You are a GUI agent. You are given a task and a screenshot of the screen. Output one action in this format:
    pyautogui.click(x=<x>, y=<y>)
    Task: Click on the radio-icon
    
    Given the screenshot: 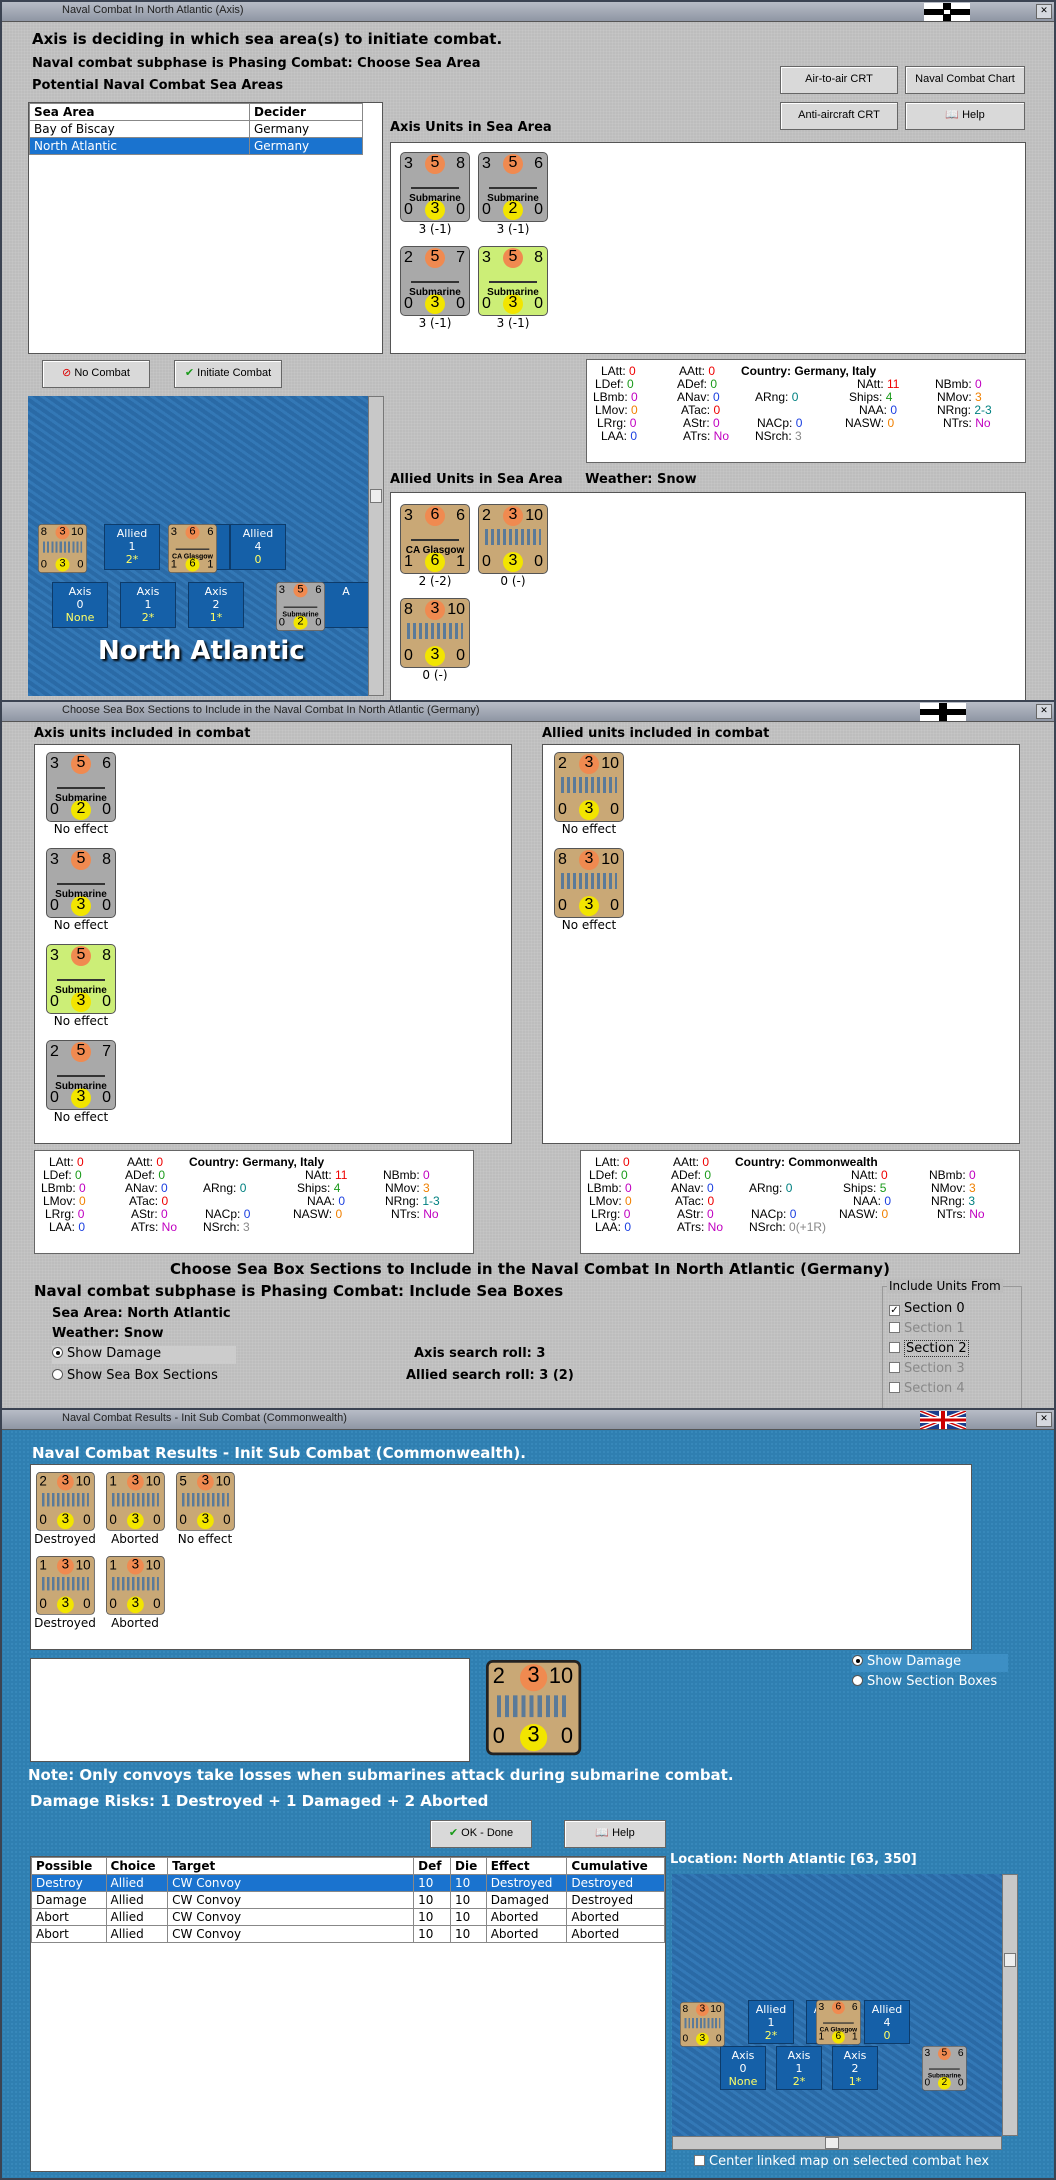 What is the action you would take?
    pyautogui.click(x=57, y=1352)
    